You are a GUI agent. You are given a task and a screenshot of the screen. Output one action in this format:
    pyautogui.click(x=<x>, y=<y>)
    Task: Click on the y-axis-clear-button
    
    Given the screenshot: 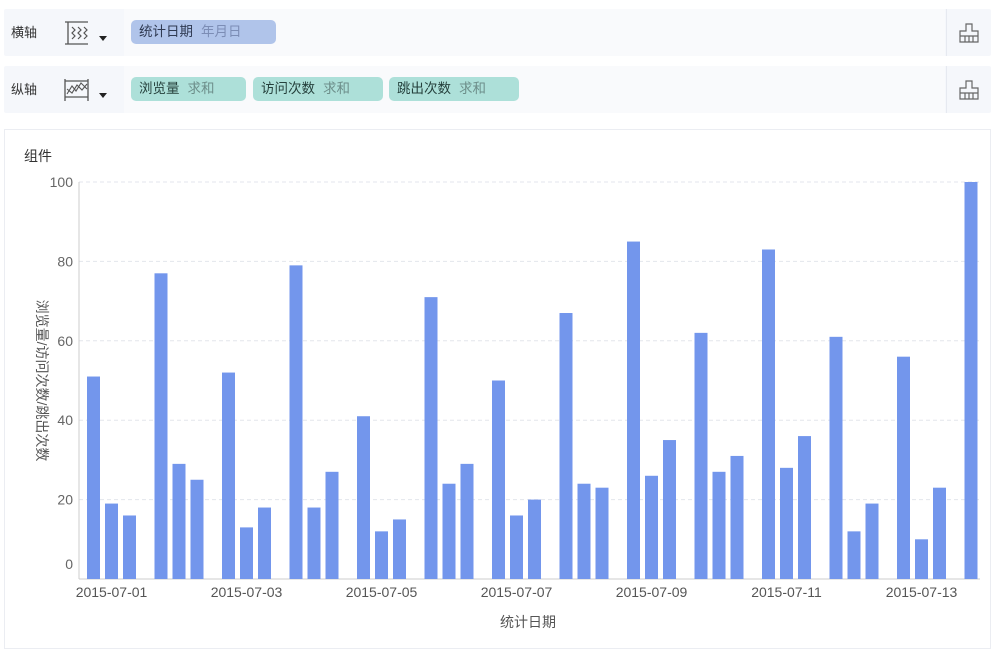 What is the action you would take?
    pyautogui.click(x=969, y=90)
    